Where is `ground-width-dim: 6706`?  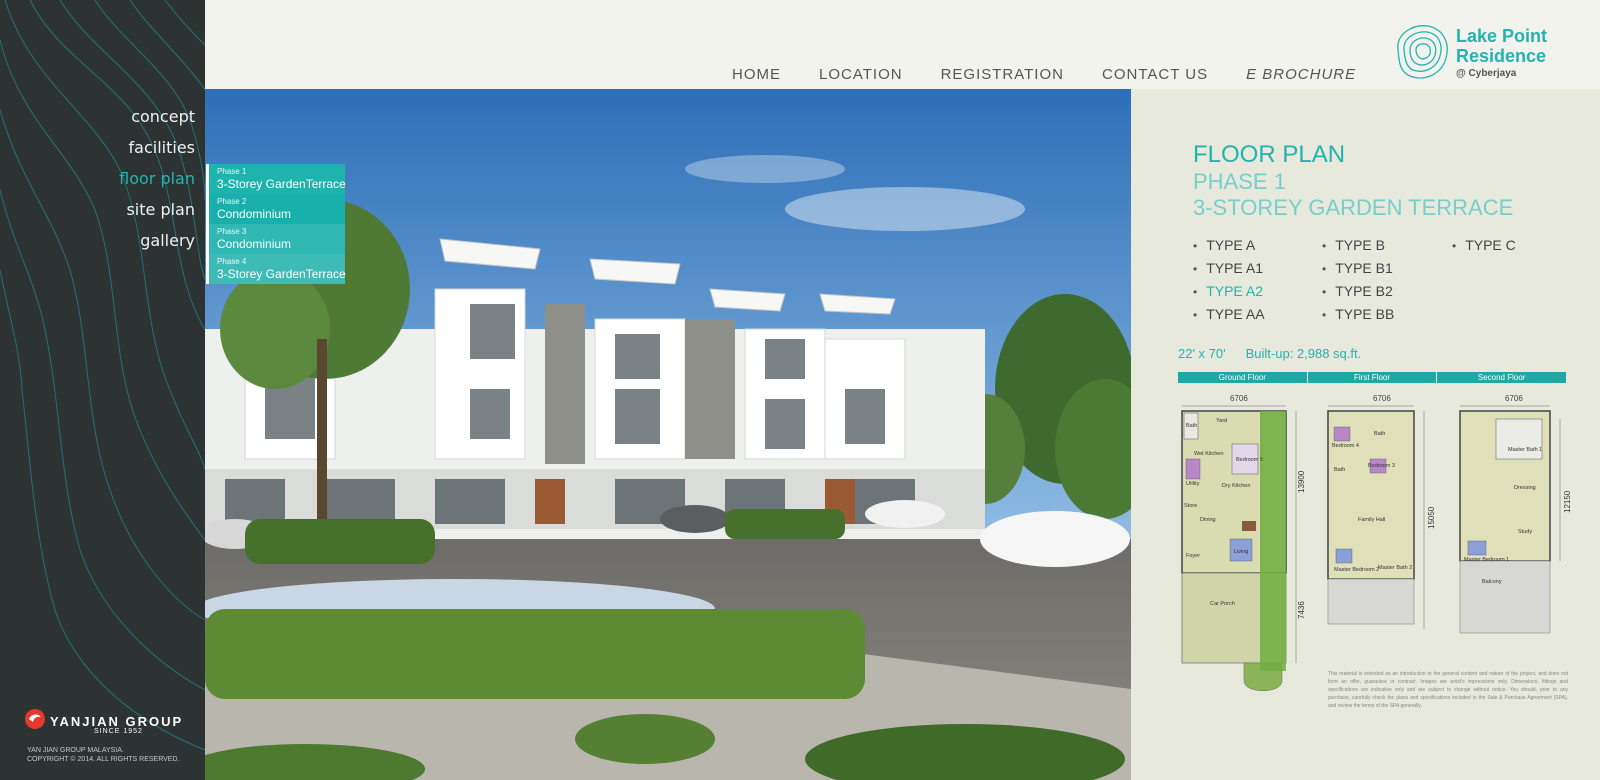 ground-width-dim: 6706 is located at coordinates (1239, 398).